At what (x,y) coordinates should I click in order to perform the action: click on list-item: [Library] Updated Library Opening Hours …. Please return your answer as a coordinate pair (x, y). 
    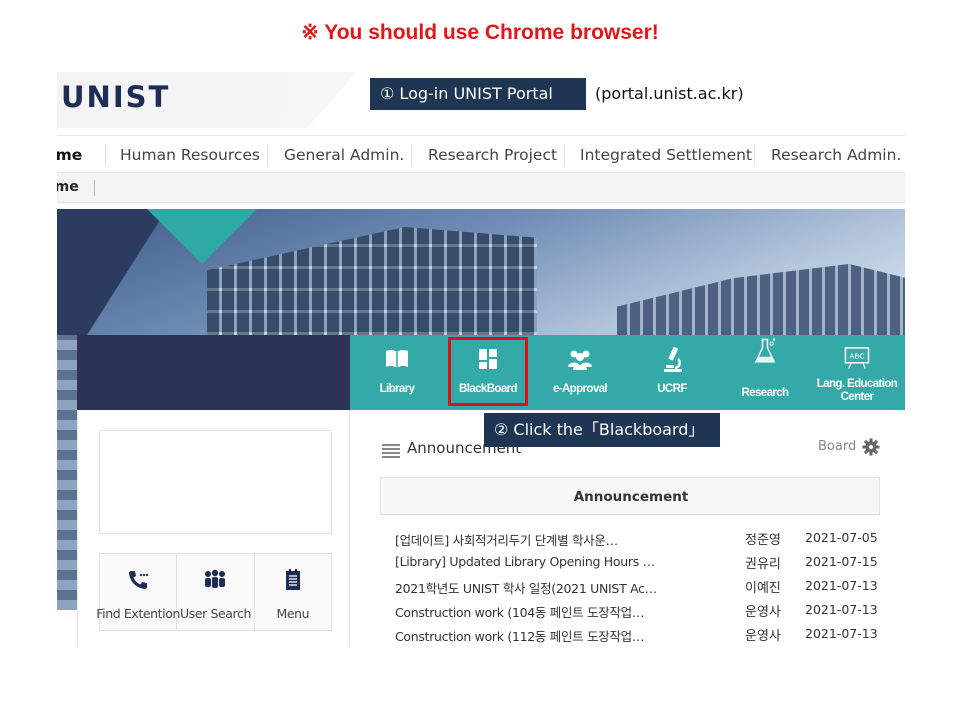
    Looking at the image, I should click on (637, 563).